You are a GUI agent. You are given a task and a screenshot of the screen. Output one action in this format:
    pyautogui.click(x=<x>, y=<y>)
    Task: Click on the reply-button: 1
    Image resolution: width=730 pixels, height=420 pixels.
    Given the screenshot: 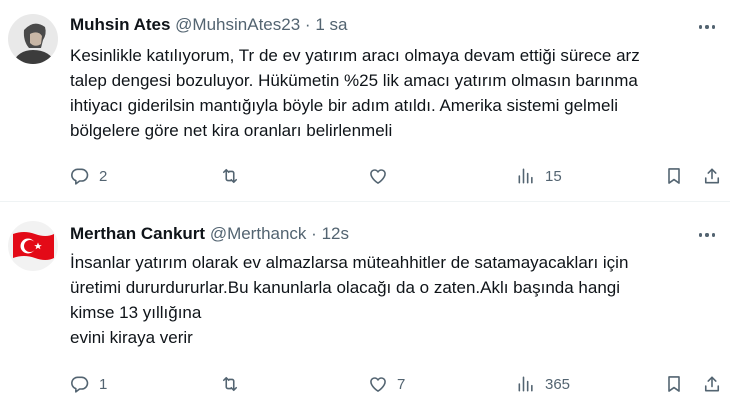 What is the action you would take?
    pyautogui.click(x=88, y=384)
    